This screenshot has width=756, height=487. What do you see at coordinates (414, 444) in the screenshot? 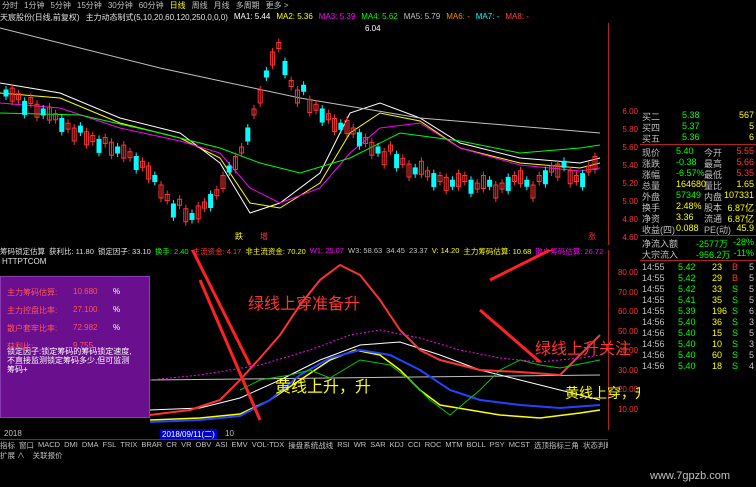
I see `indicator-tab-19: CCI` at bounding box center [414, 444].